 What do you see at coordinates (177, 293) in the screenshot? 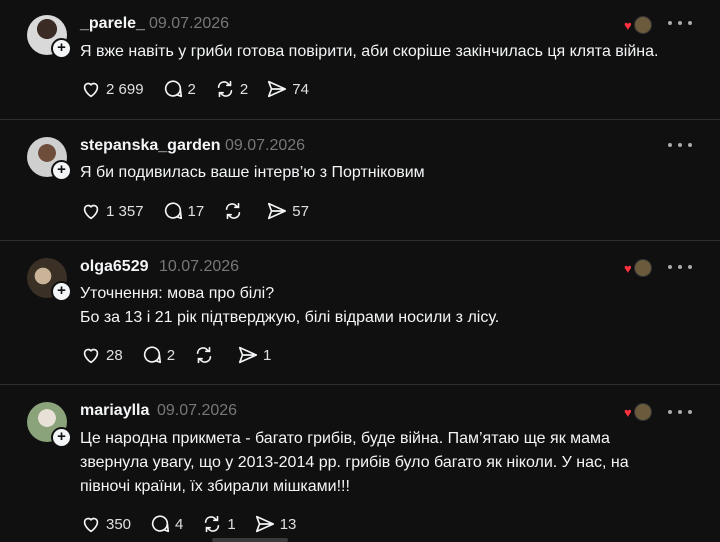
I see `post-text-line: Уточнення: мова про білі?` at bounding box center [177, 293].